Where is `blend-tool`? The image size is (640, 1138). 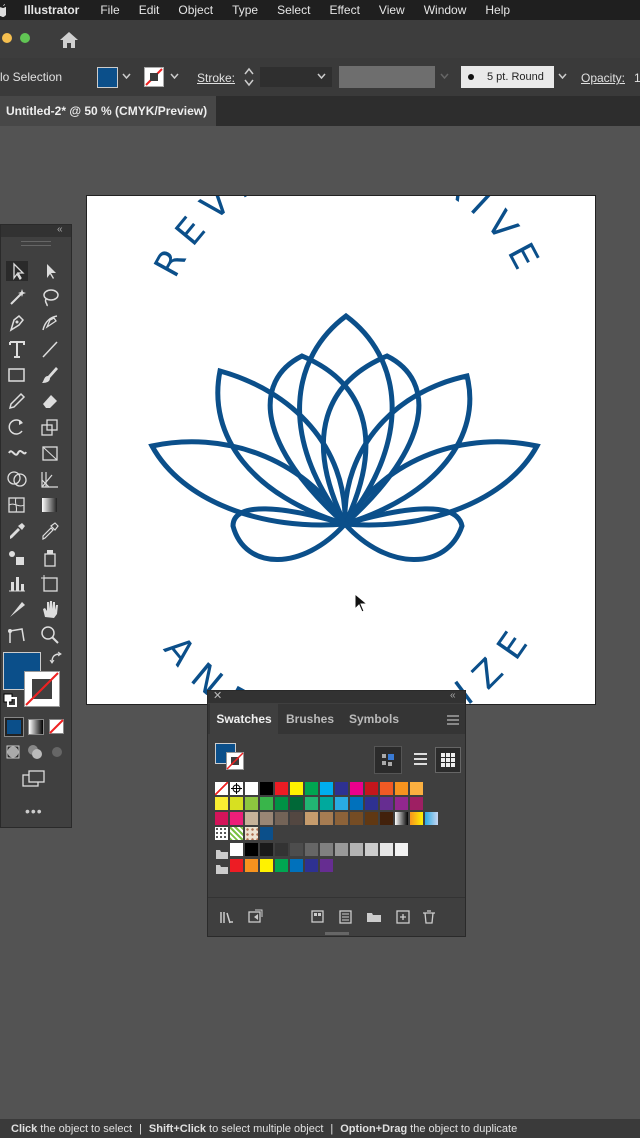
blend-tool is located at coordinates (17, 557).